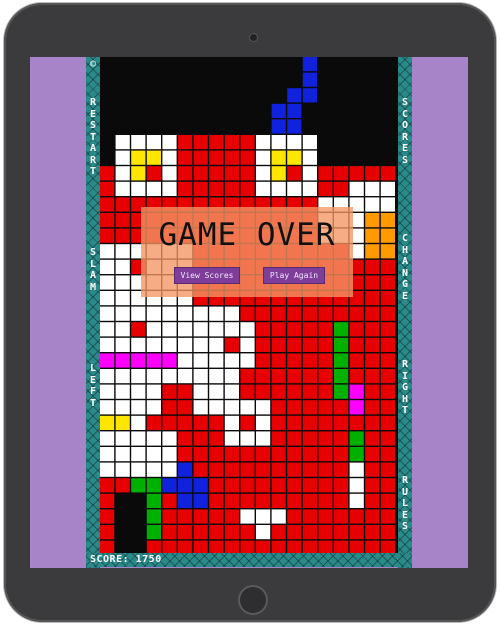  I want to click on home-button, so click(253, 600).